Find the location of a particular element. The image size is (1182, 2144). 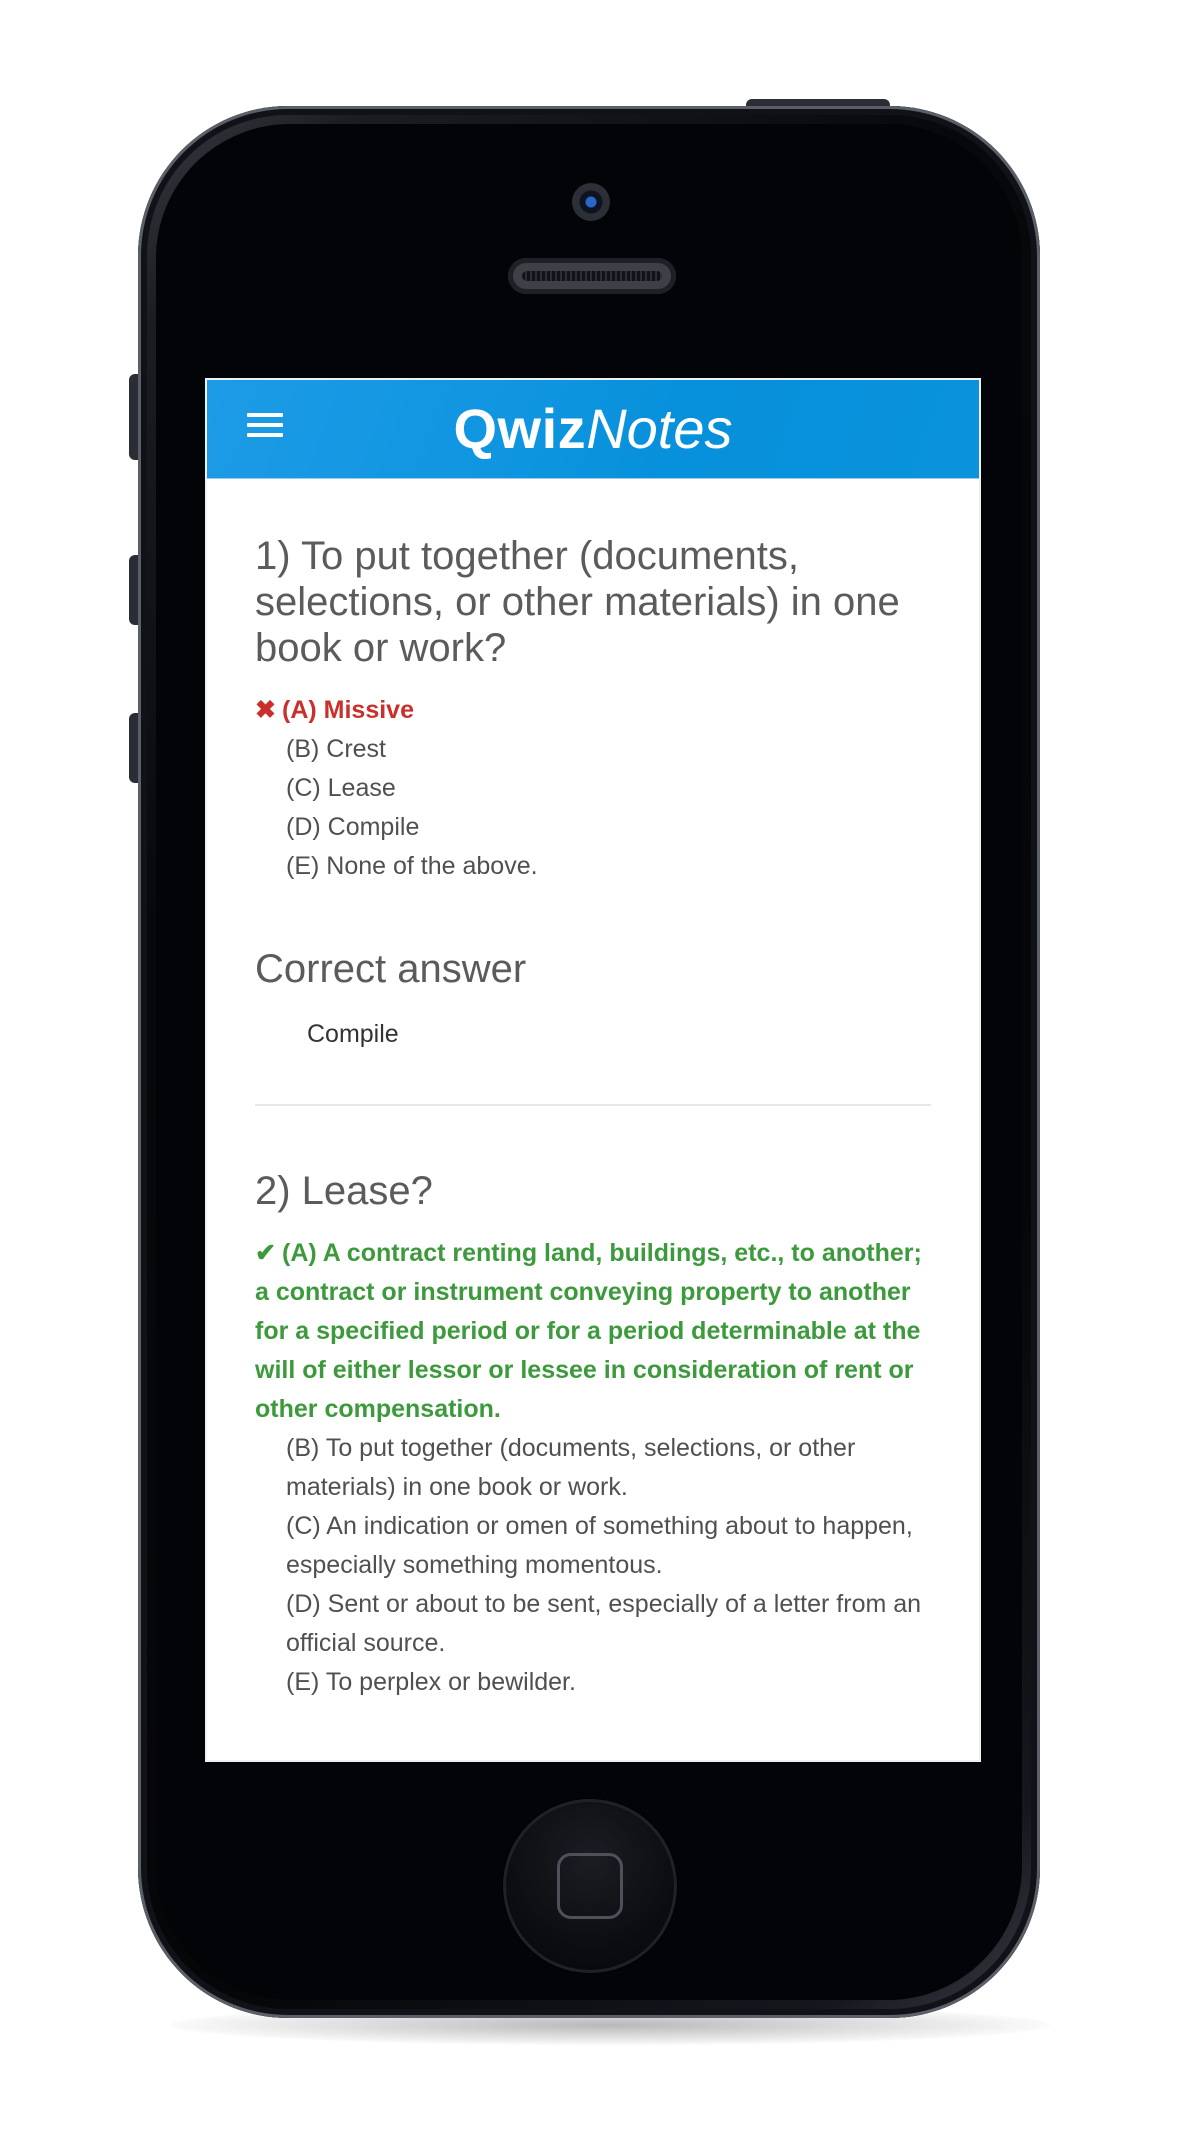

option-b: (B) Crest is located at coordinates (593, 749).